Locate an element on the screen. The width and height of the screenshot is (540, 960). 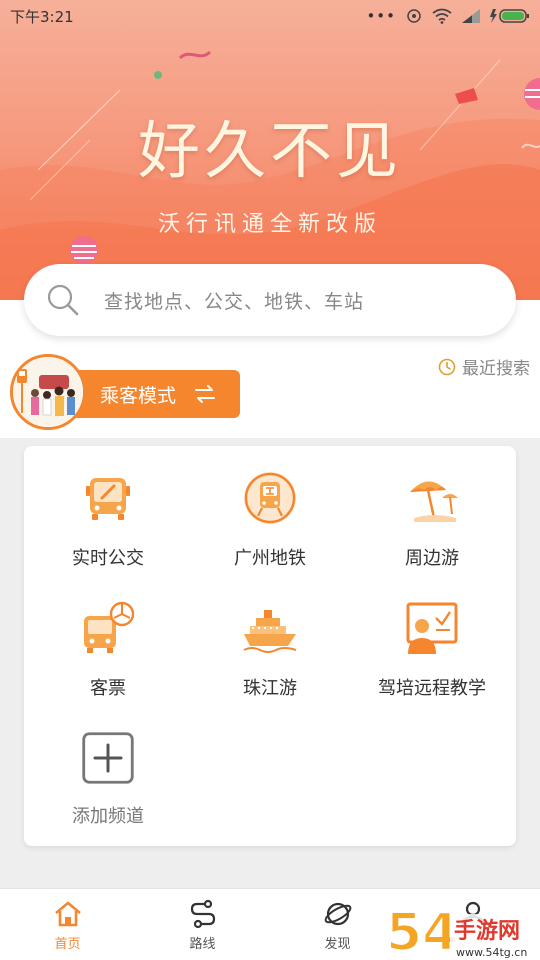
banner-title: 好久不见 is located at coordinates (269, 150).